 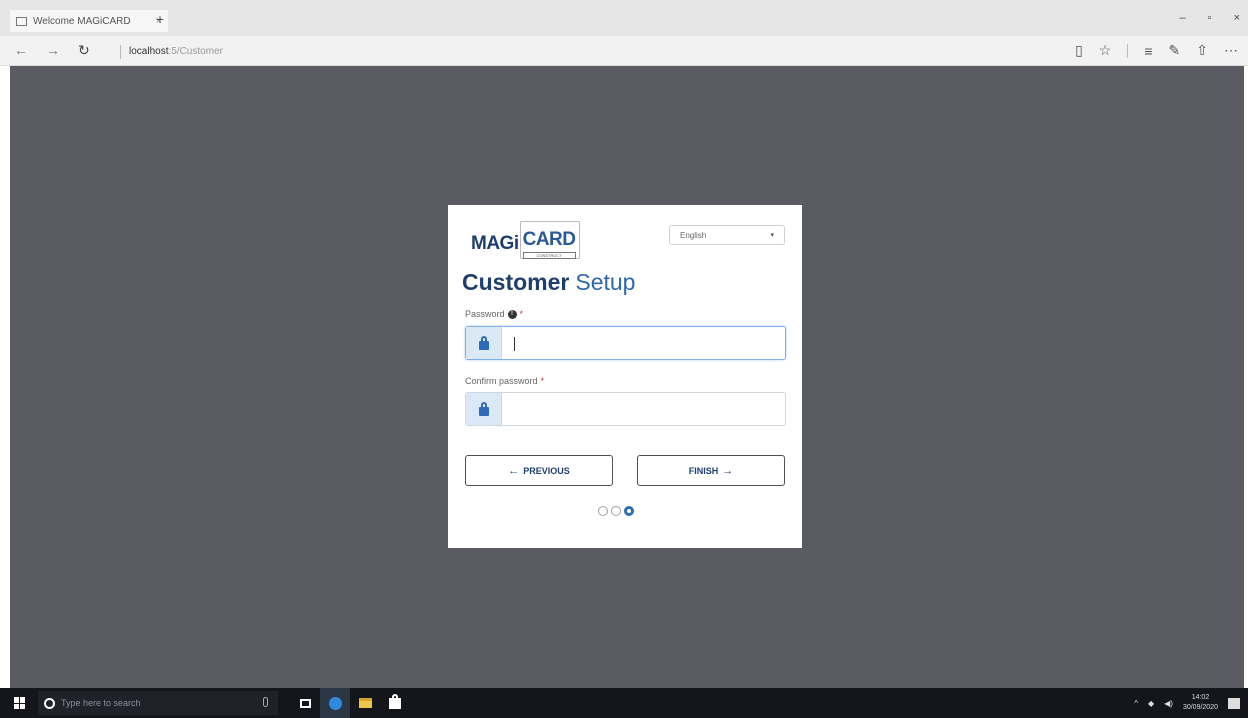 What do you see at coordinates (1168, 703) in the screenshot?
I see `volume-icon: ◀)` at bounding box center [1168, 703].